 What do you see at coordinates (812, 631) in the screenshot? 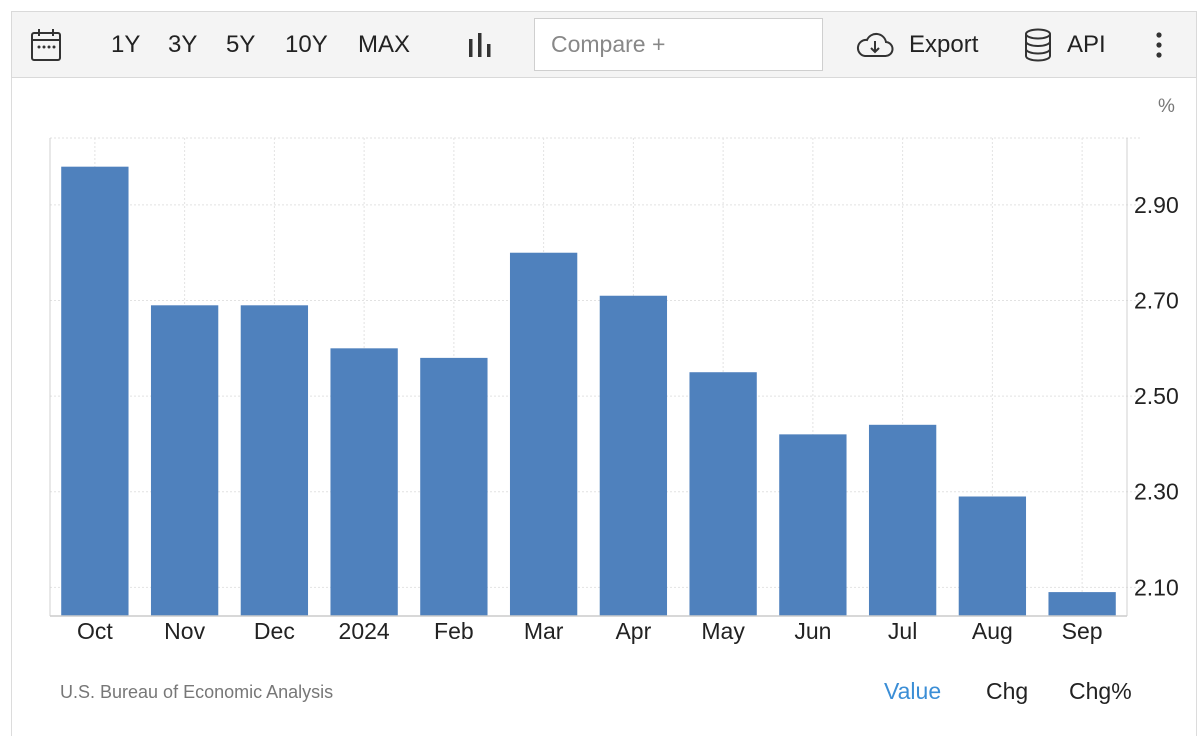
I see `x-tick-label: Jun` at bounding box center [812, 631].